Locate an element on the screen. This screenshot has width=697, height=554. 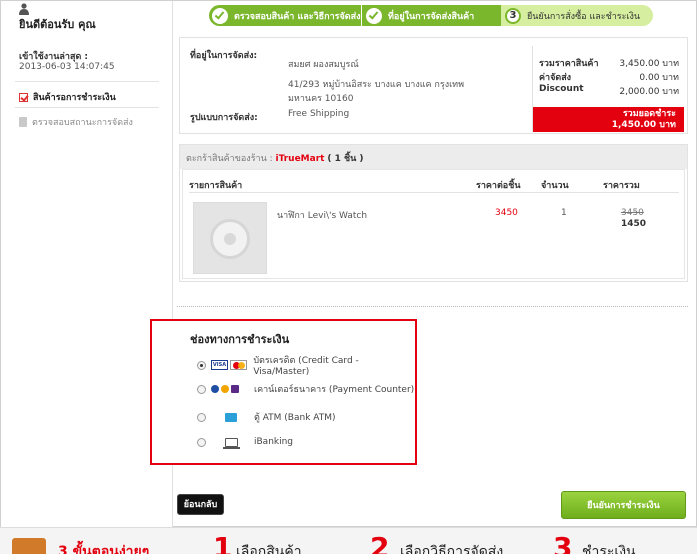
payment-title: ช่องทางการชำระเงิน is located at coordinates (240, 339).